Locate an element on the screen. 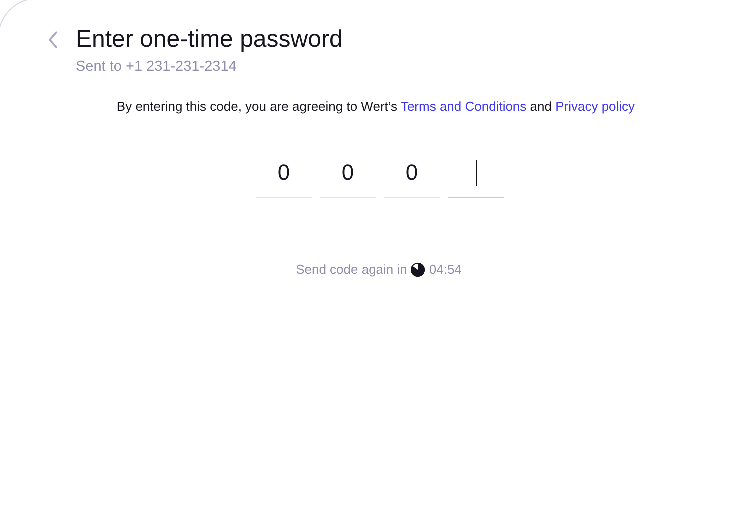 This screenshot has width=752, height=513. phone-subtitle: Sent to +1 231-231-2314 is located at coordinates (156, 67).